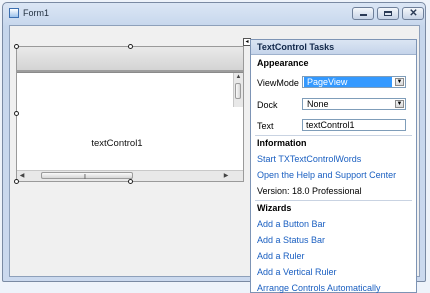 This screenshot has width=430, height=293. What do you see at coordinates (265, 126) in the screenshot?
I see `text-label: Text` at bounding box center [265, 126].